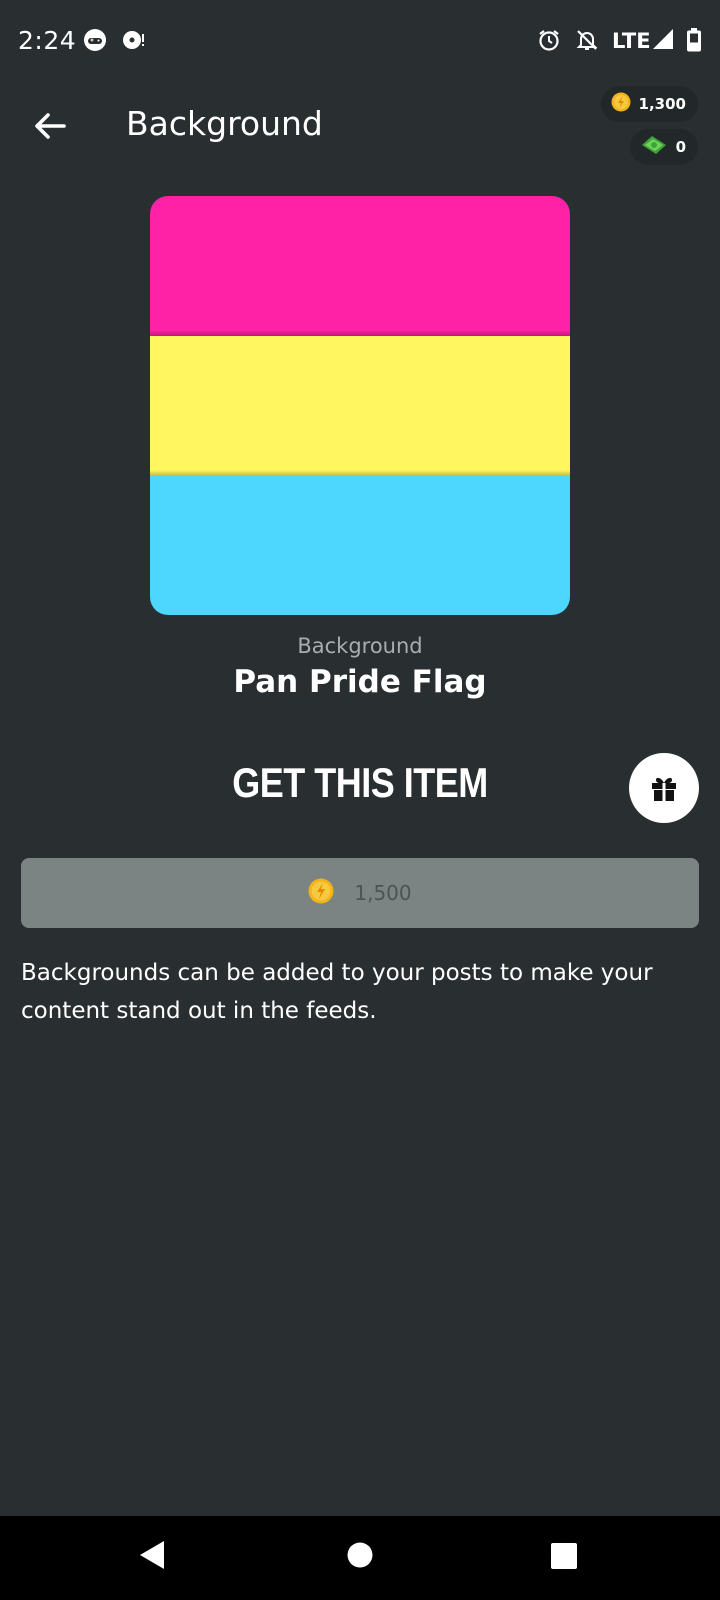  What do you see at coordinates (663, 41) in the screenshot?
I see `signal-icon` at bounding box center [663, 41].